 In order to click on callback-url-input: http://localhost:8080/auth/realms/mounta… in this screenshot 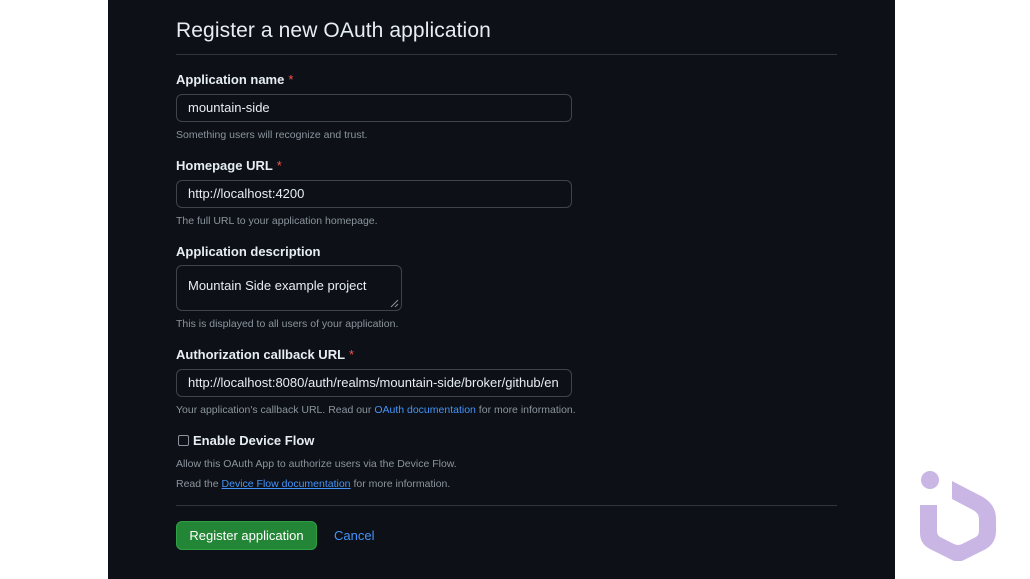, I will do `click(374, 383)`.